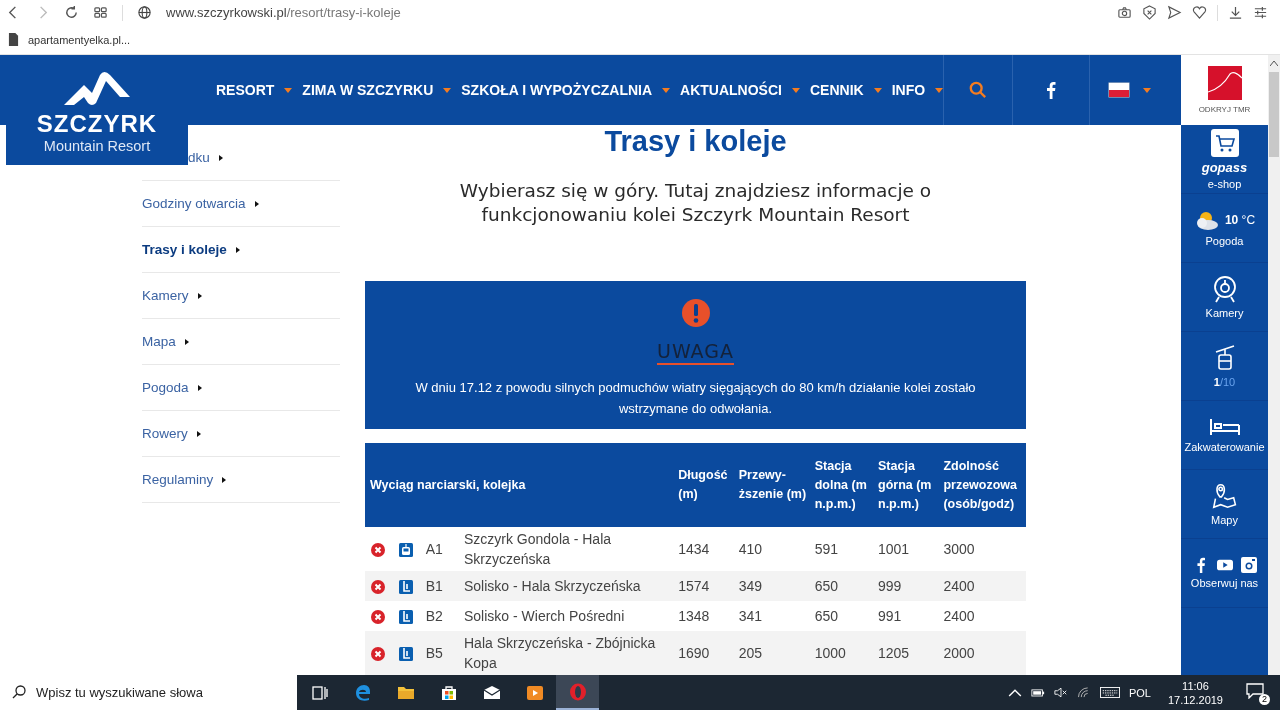 This screenshot has width=1280, height=710. I want to click on download-icon, so click(1235, 12).